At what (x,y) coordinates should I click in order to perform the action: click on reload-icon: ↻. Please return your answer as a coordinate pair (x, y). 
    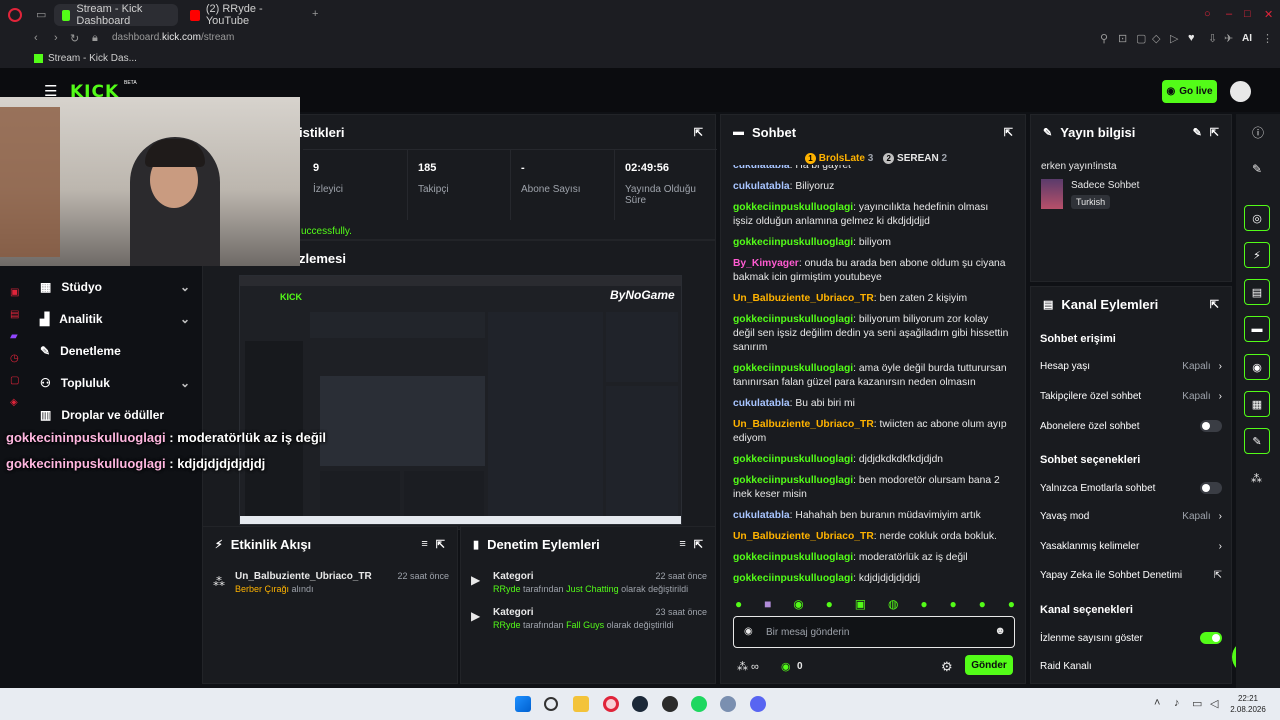
    Looking at the image, I should click on (74, 38).